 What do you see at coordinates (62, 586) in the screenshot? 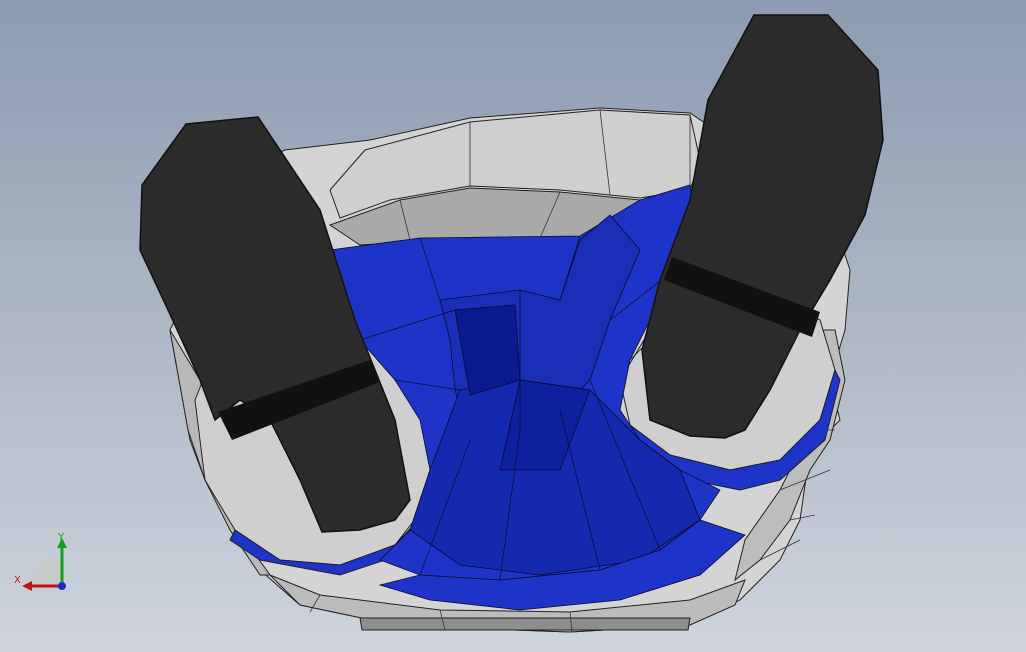
I see `z-axis-dot` at bounding box center [62, 586].